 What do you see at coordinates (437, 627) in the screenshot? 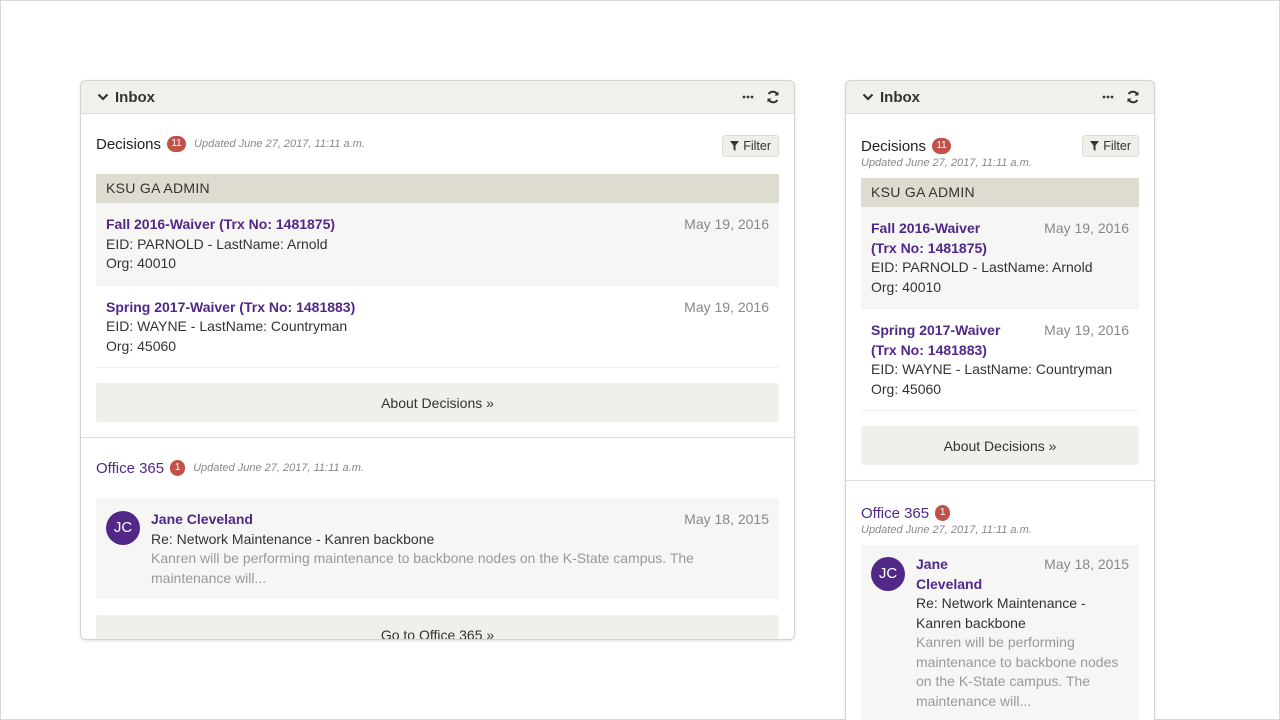
I see `go-to-office365-button: Go to Office 365 »` at bounding box center [437, 627].